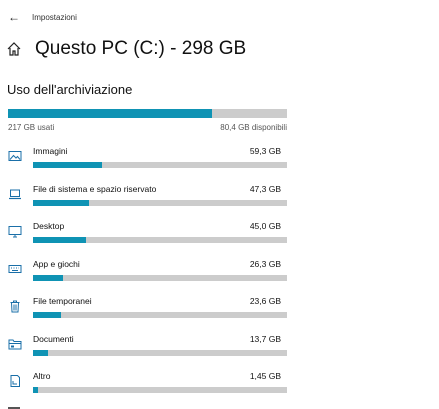 This screenshot has height=409, width=439. I want to click on category-item: App e giochi 26,3 GB, so click(147, 276).